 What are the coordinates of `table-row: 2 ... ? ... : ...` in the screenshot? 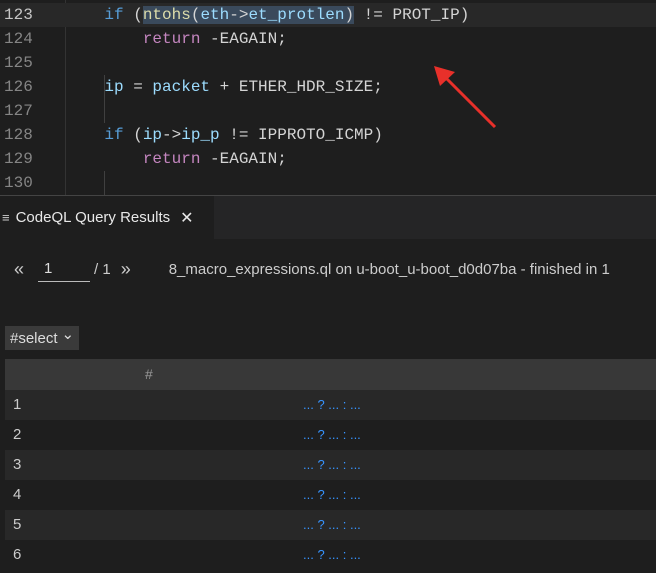 It's located at (330, 435).